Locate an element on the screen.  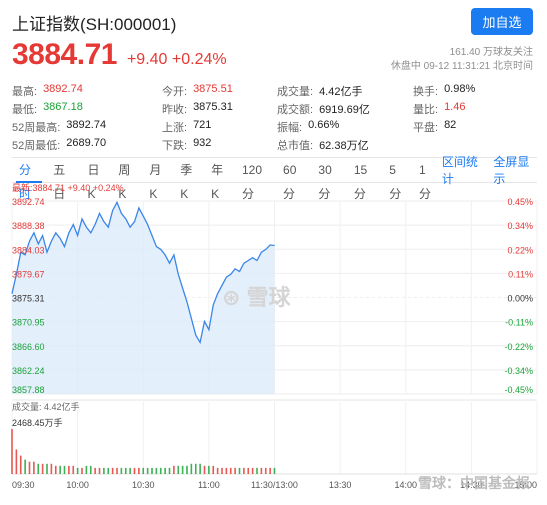
y-tick-right: 0.45% is located at coordinates (520, 202).